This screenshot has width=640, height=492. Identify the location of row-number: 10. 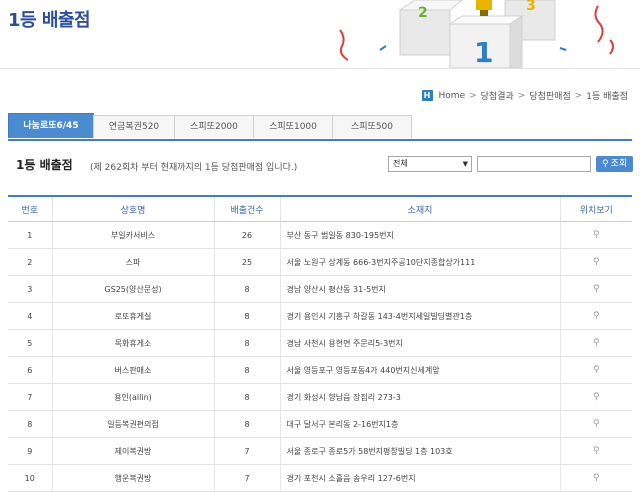
(30, 478).